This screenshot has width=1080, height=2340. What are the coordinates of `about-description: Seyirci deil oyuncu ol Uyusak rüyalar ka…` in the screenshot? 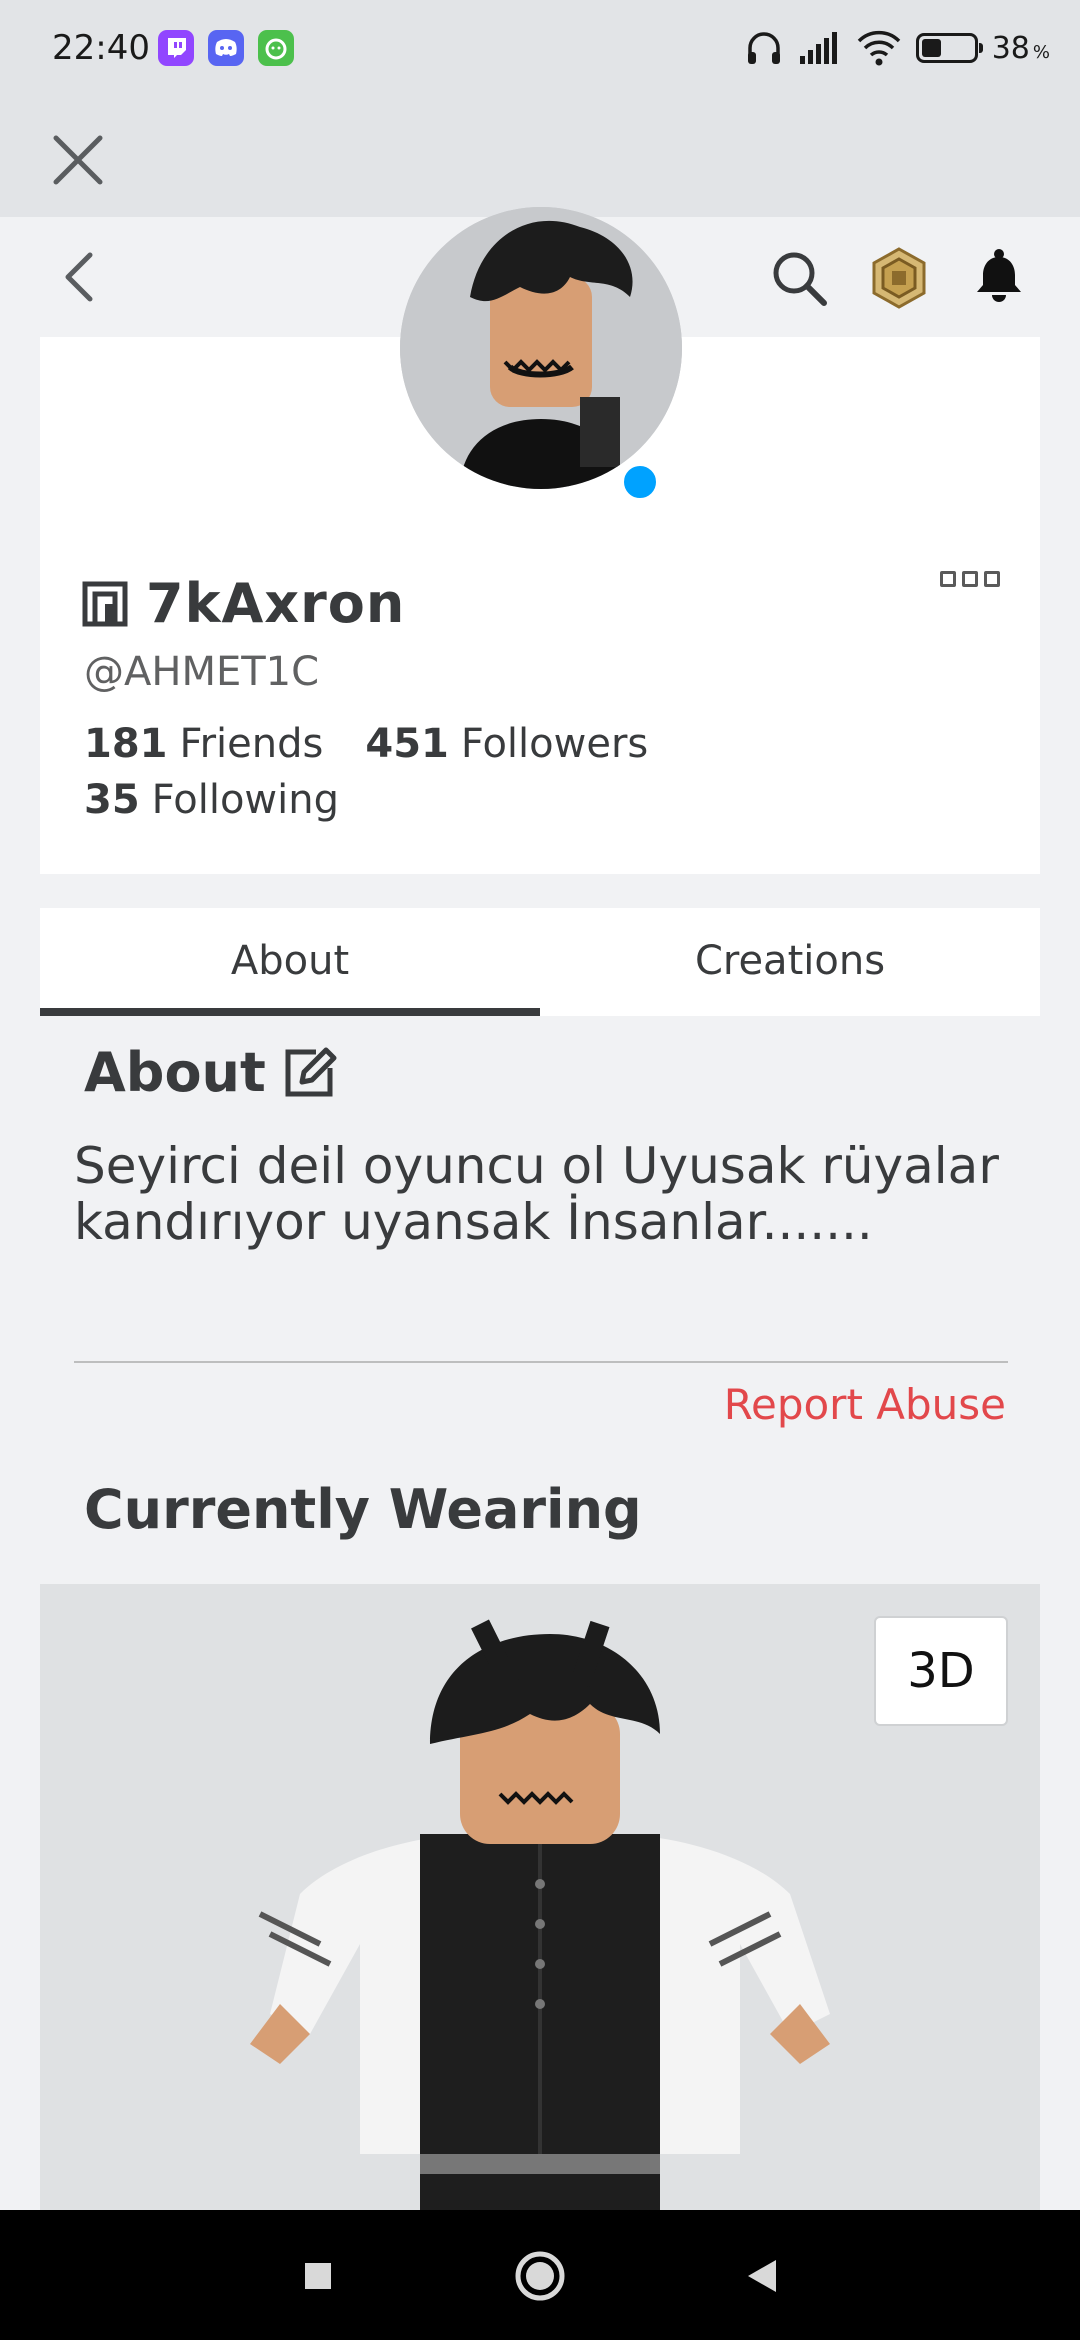 It's located at (536, 1194).